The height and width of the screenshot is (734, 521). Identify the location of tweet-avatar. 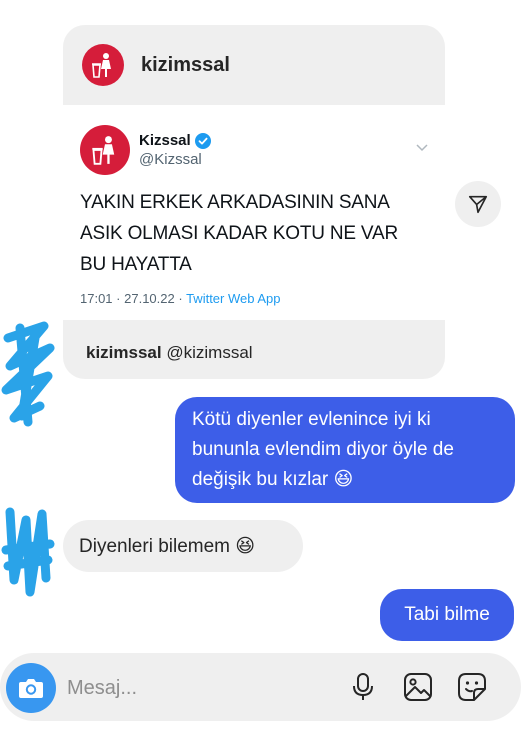
(105, 150).